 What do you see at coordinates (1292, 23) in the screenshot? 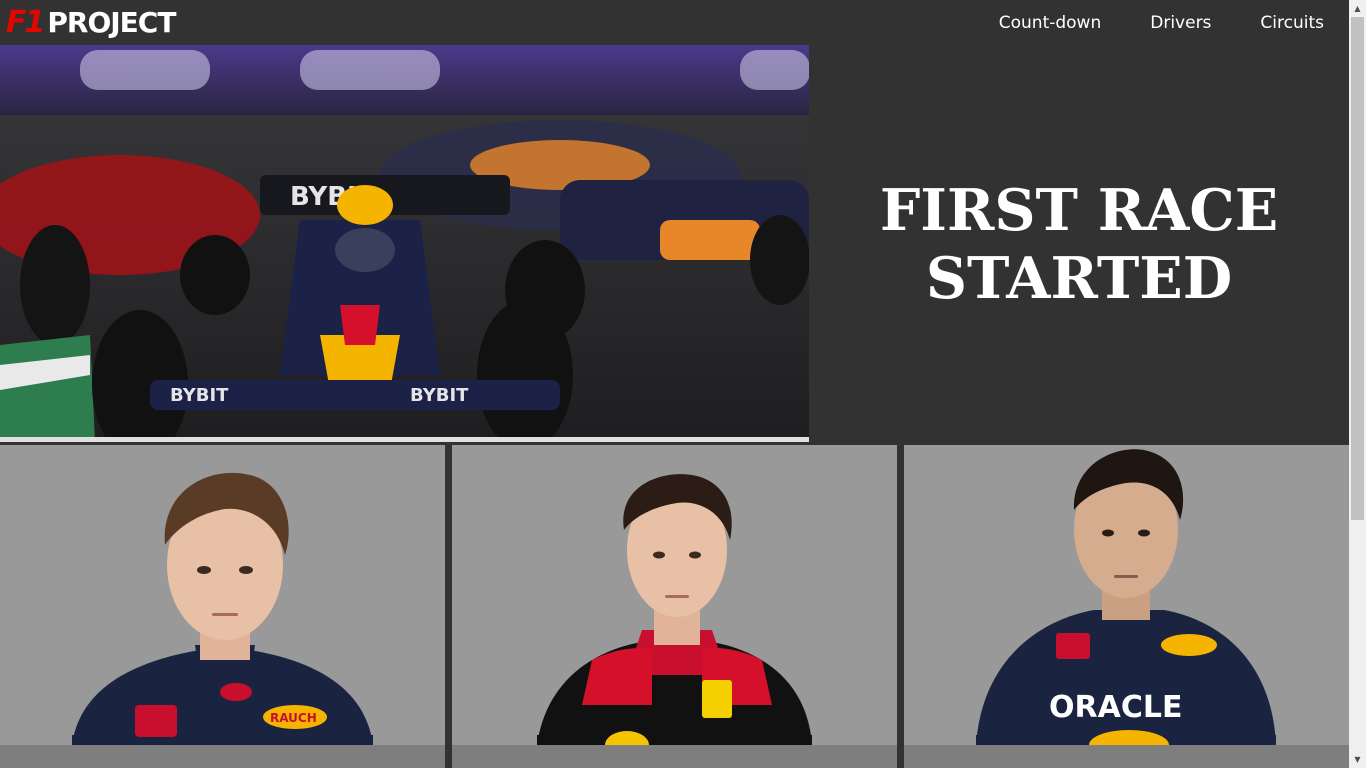
I see `nav-link-circuits: Circuits` at bounding box center [1292, 23].